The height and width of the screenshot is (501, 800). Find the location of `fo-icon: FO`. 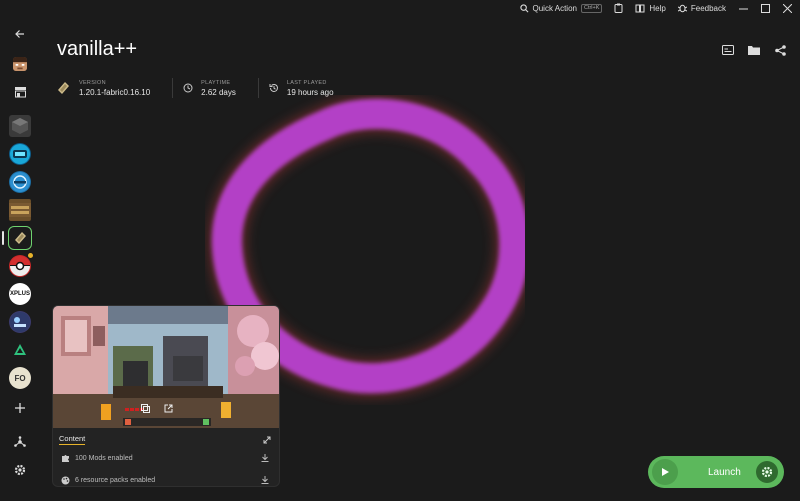

fo-icon: FO is located at coordinates (20, 378).